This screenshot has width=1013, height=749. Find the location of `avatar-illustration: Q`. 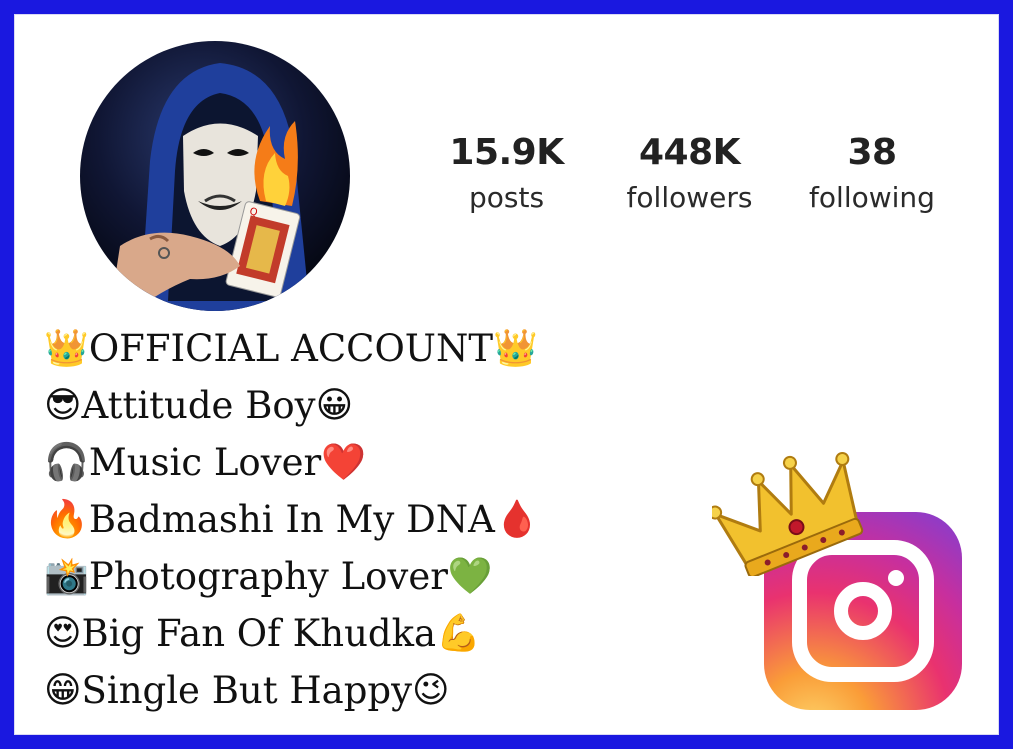

avatar-illustration: Q is located at coordinates (210, 187).